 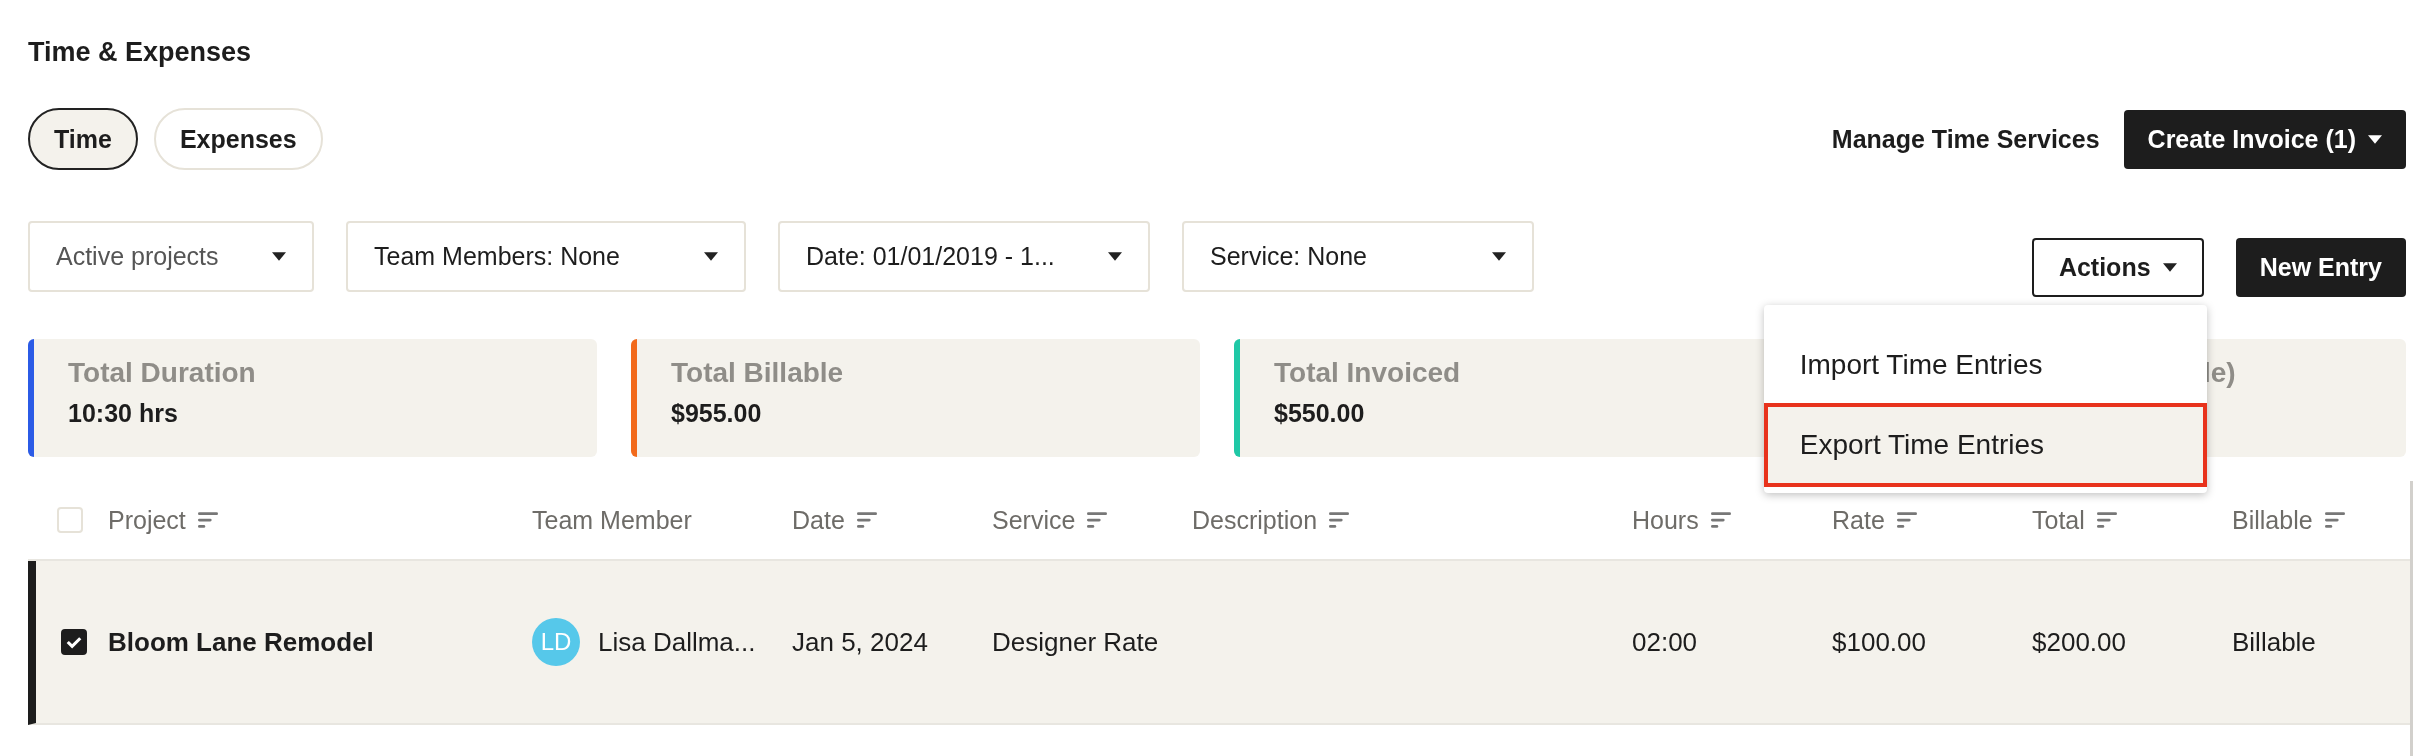 What do you see at coordinates (123, 413) in the screenshot?
I see `card-value: 10:30 hrs` at bounding box center [123, 413].